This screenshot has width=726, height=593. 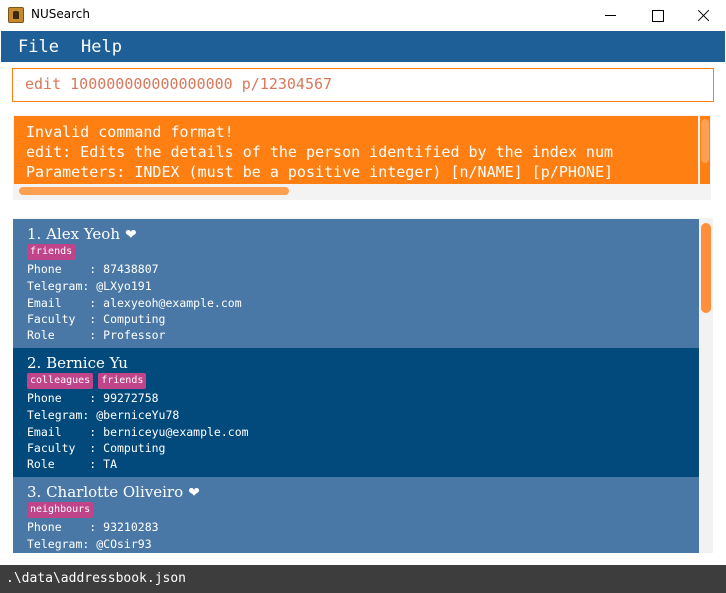 I want to click on title-bar: NUSearch, so click(x=363, y=15).